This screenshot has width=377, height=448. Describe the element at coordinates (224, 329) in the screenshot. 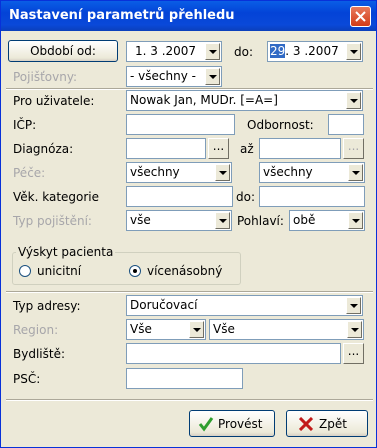

I see `region-value-2: Vše` at that location.